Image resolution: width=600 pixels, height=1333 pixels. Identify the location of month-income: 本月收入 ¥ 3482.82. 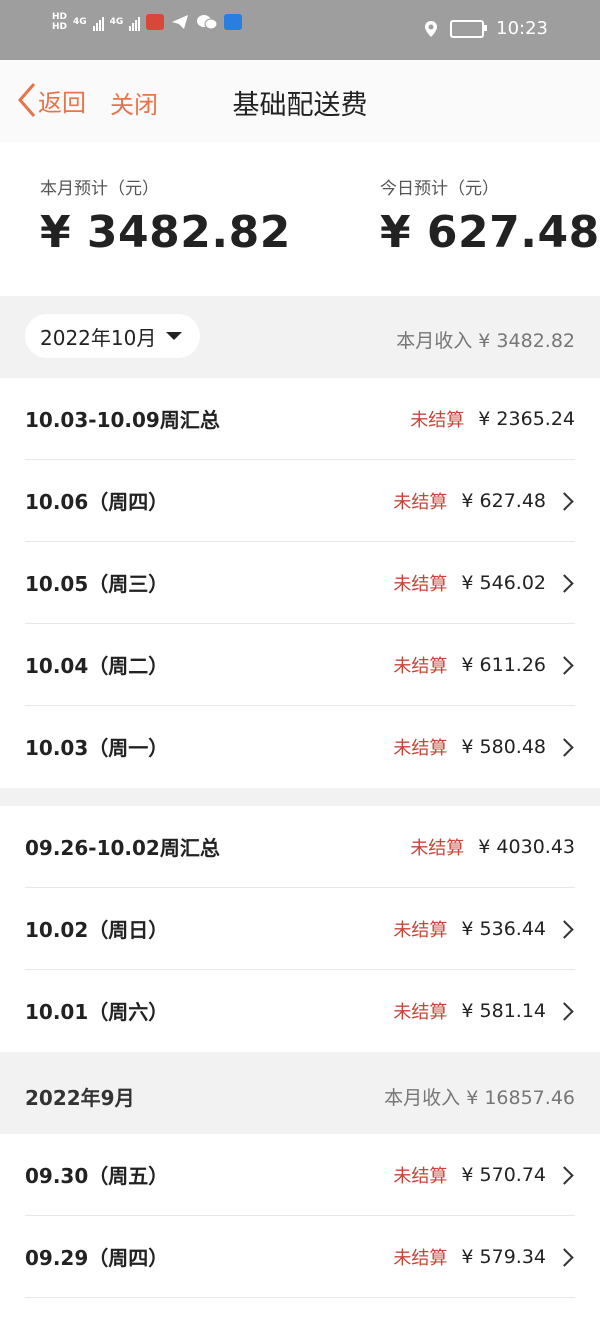
(485, 339).